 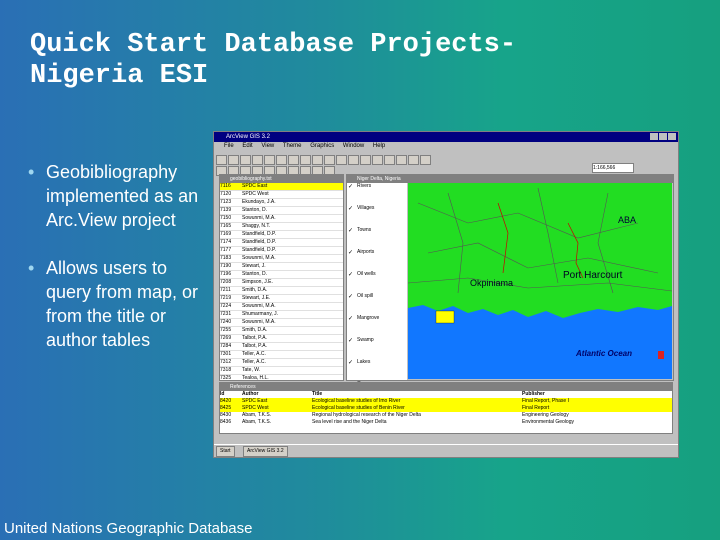 I want to click on table-cell: Abam, T.K.S., so click(x=257, y=415).